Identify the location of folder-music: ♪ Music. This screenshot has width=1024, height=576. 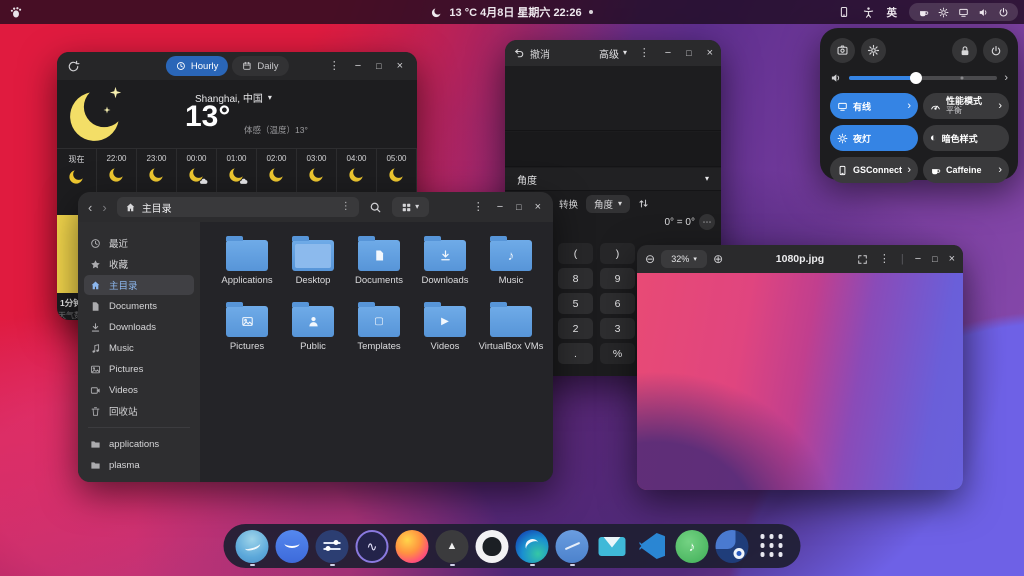
(511, 265).